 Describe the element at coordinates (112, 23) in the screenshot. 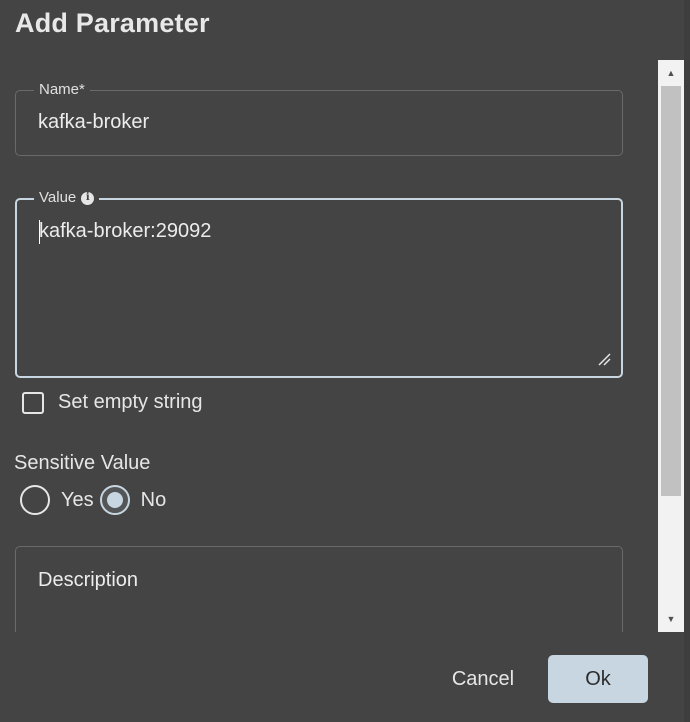

I see `dialog-title: Add Parameter` at that location.